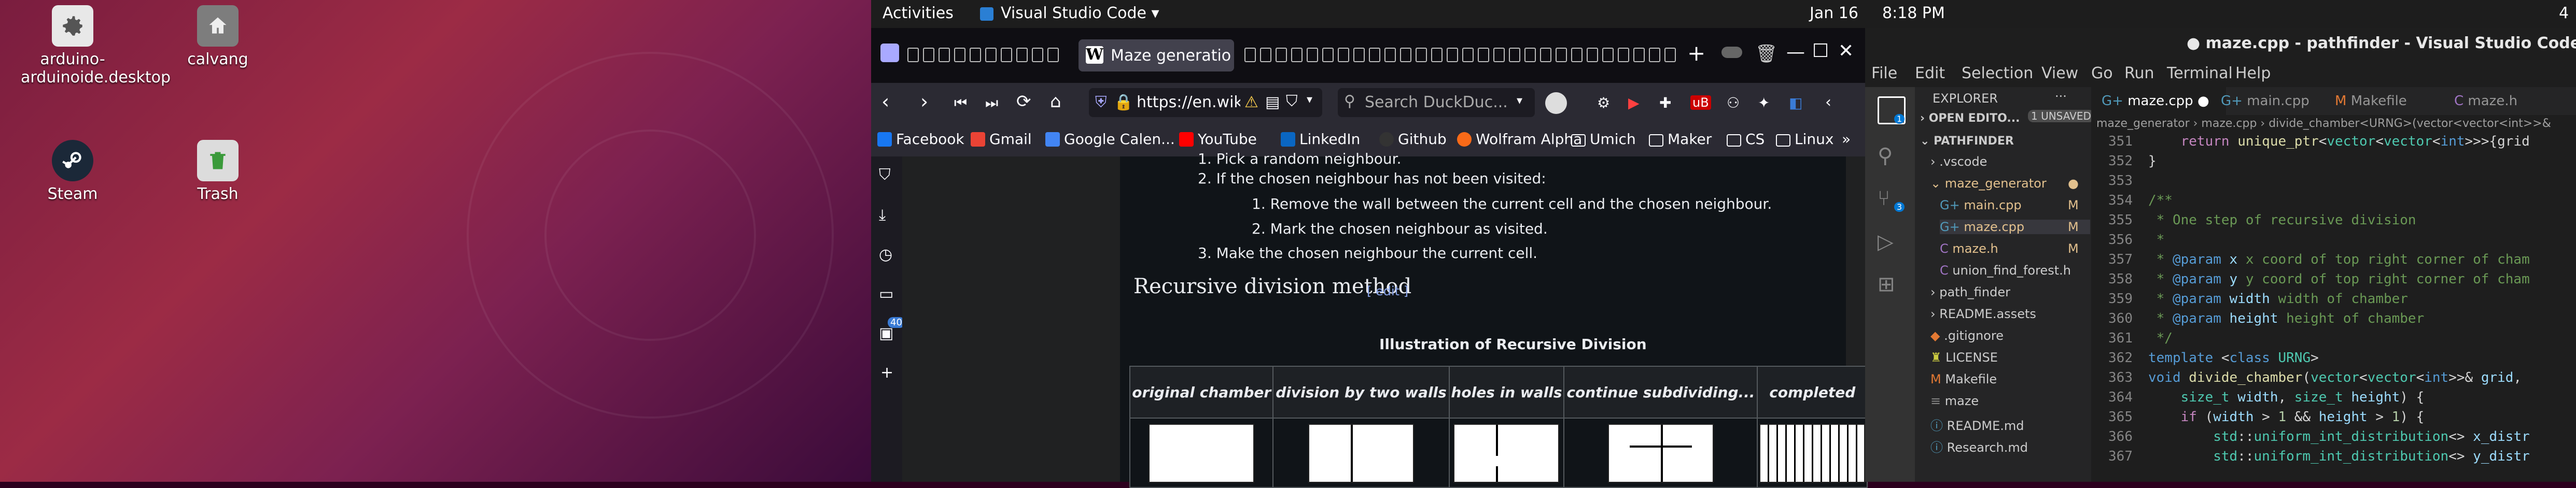 The width and height of the screenshot is (2576, 488). Describe the element at coordinates (924, 101) in the screenshot. I see `forward-button: ›` at that location.